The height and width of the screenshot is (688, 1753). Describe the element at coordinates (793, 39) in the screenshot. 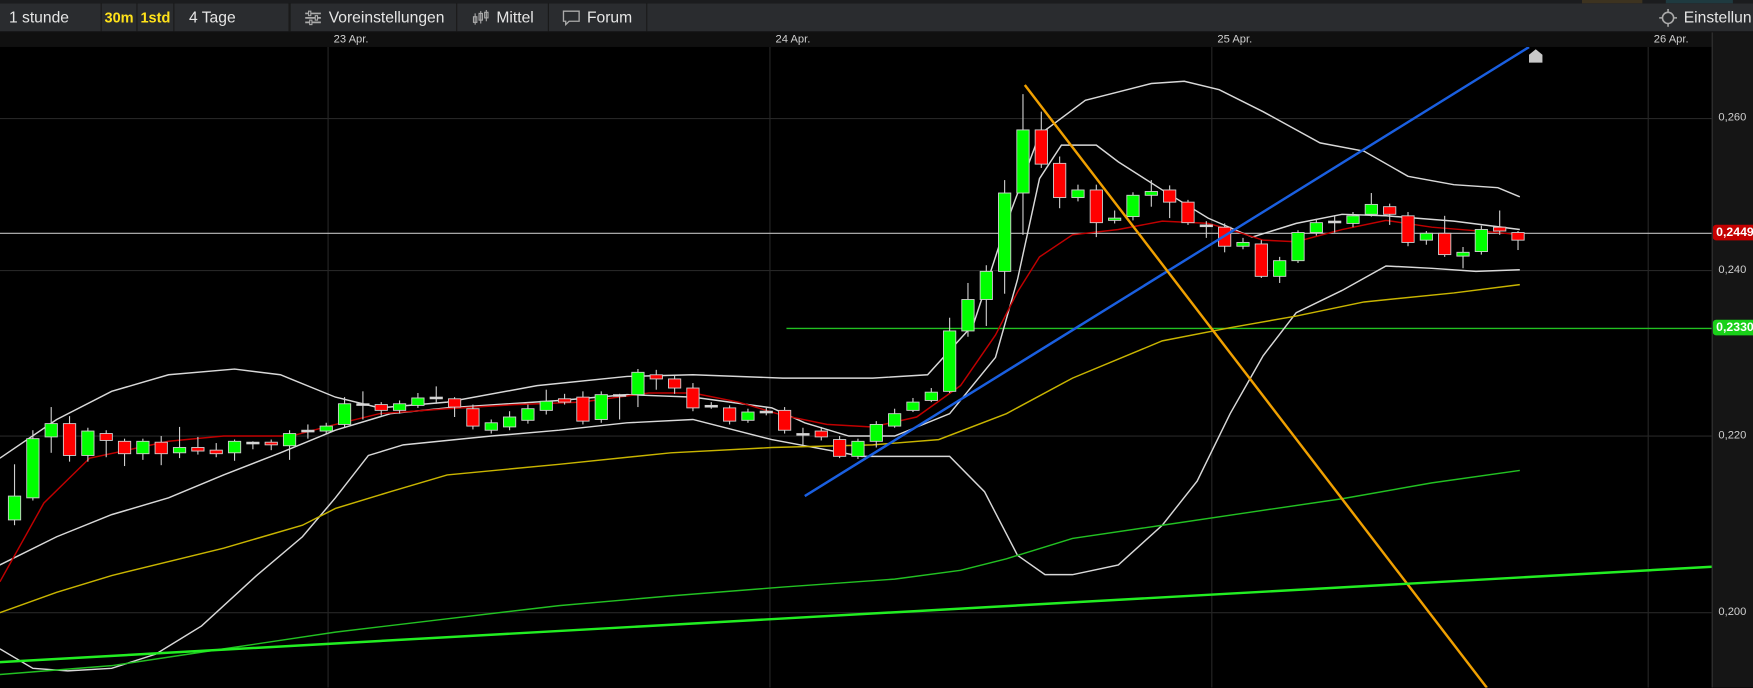

I see `date-label: 24 Apr.` at that location.